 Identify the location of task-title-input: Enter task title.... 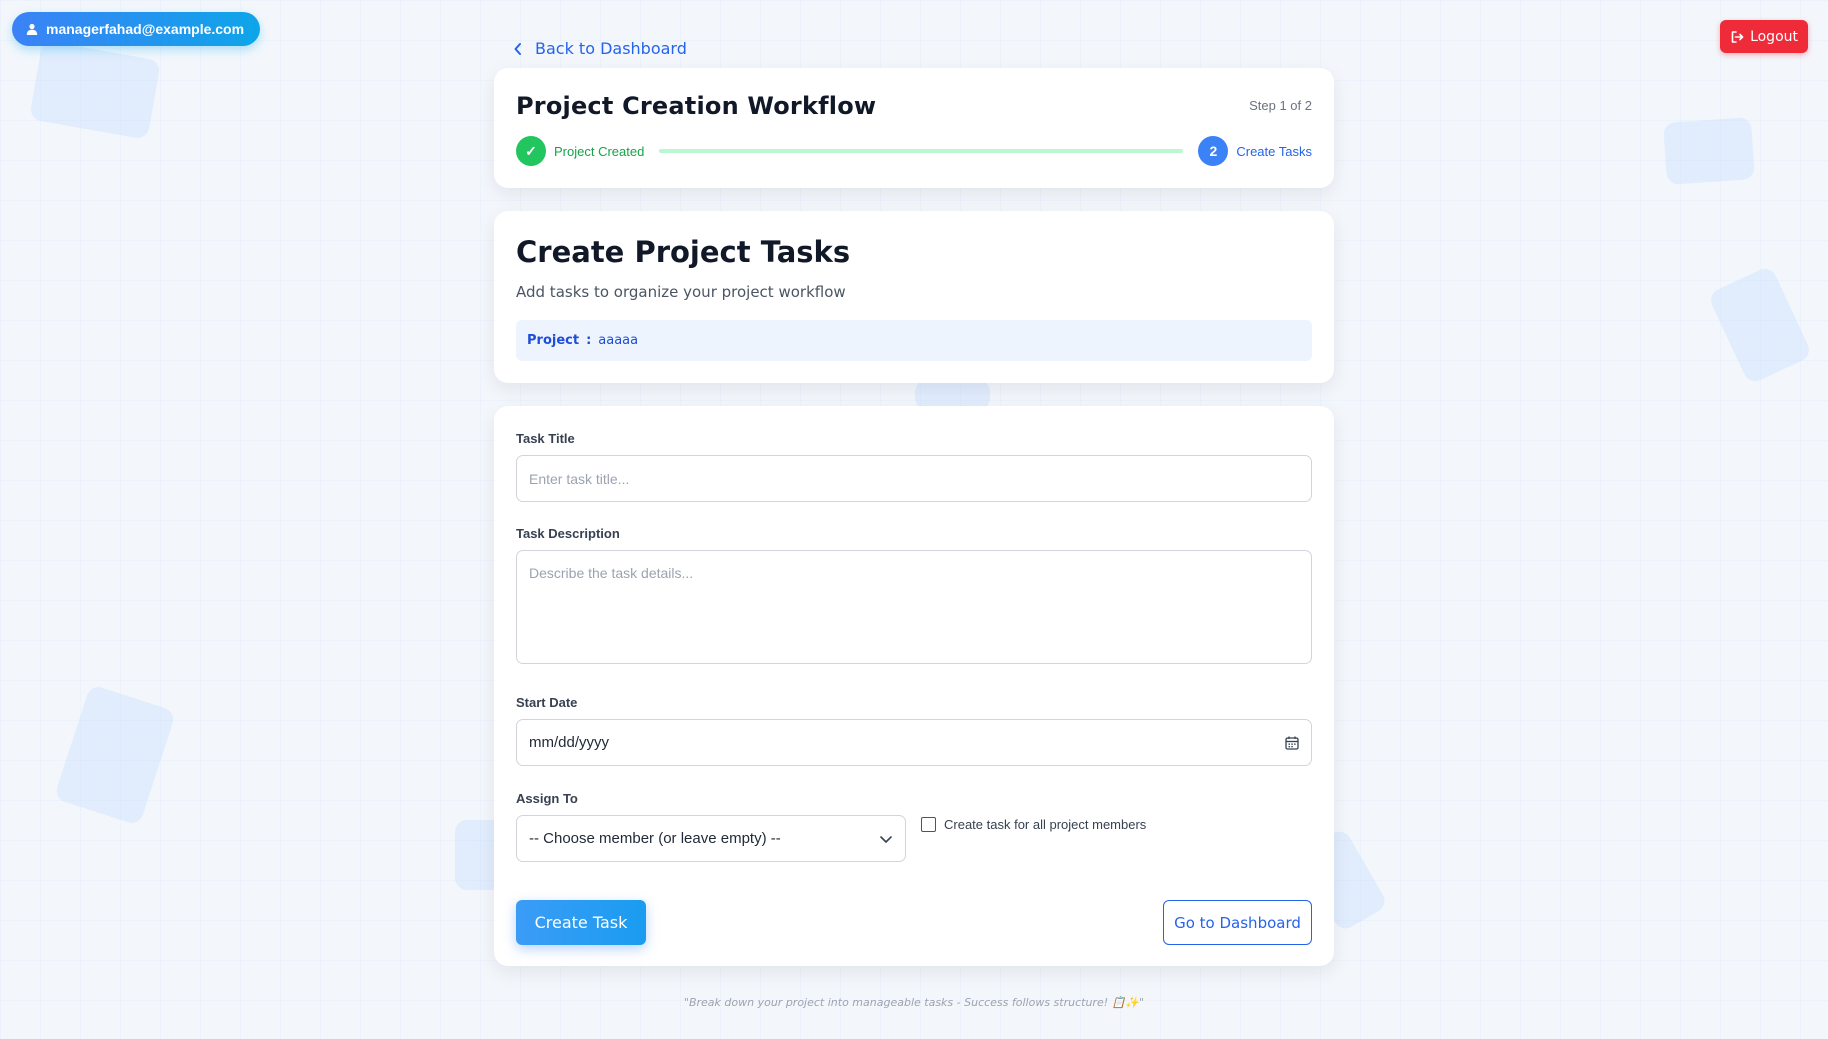
(914, 478).